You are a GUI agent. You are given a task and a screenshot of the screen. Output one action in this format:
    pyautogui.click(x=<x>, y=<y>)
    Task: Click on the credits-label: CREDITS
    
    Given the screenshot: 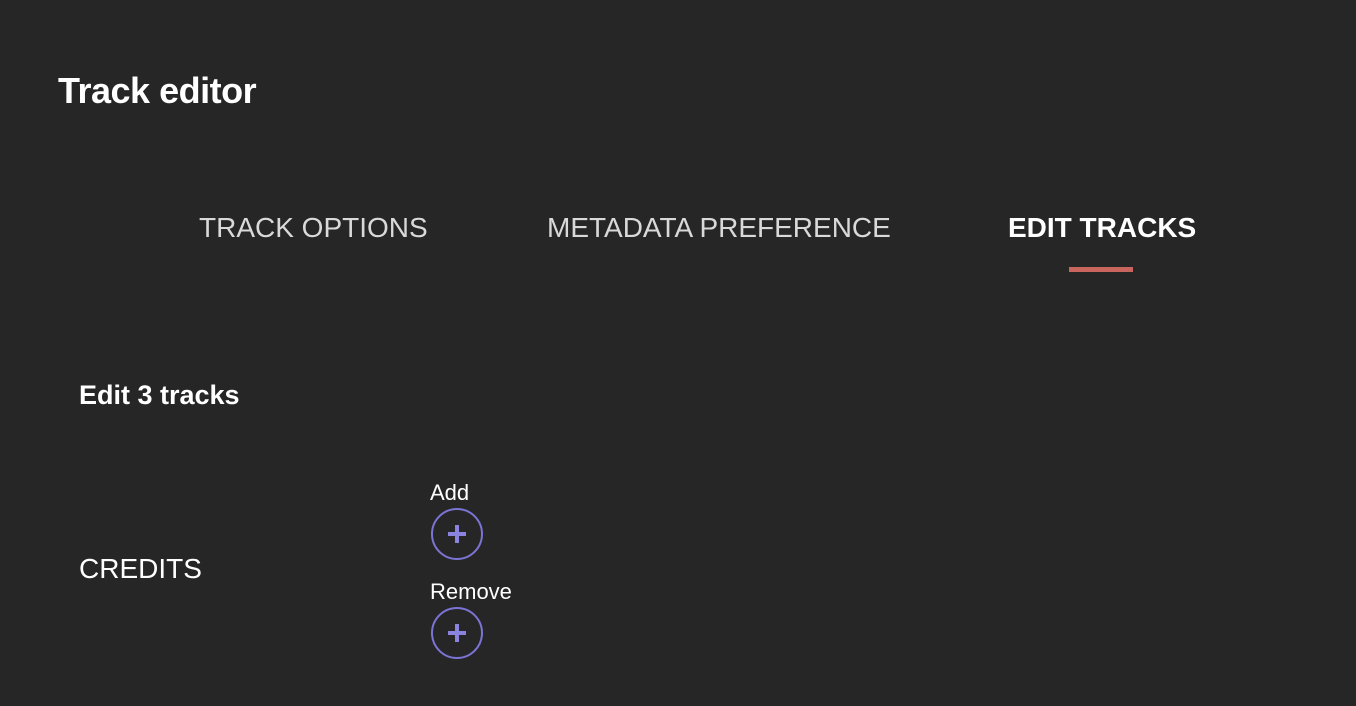 What is the action you would take?
    pyautogui.click(x=140, y=568)
    